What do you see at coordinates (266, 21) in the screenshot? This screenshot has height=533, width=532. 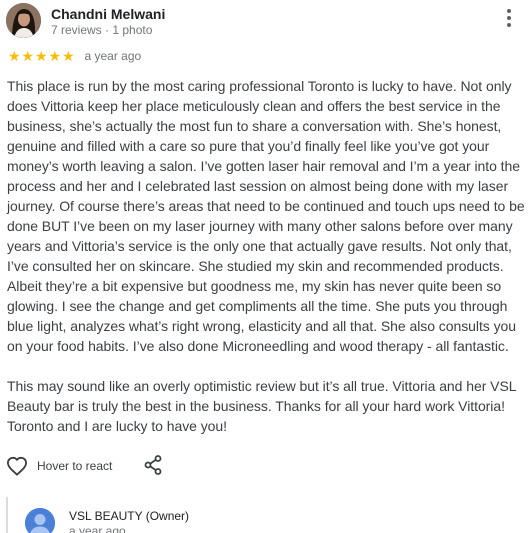 I see `review-header: Chandni Melwani 7 reviews · 1 photo` at bounding box center [266, 21].